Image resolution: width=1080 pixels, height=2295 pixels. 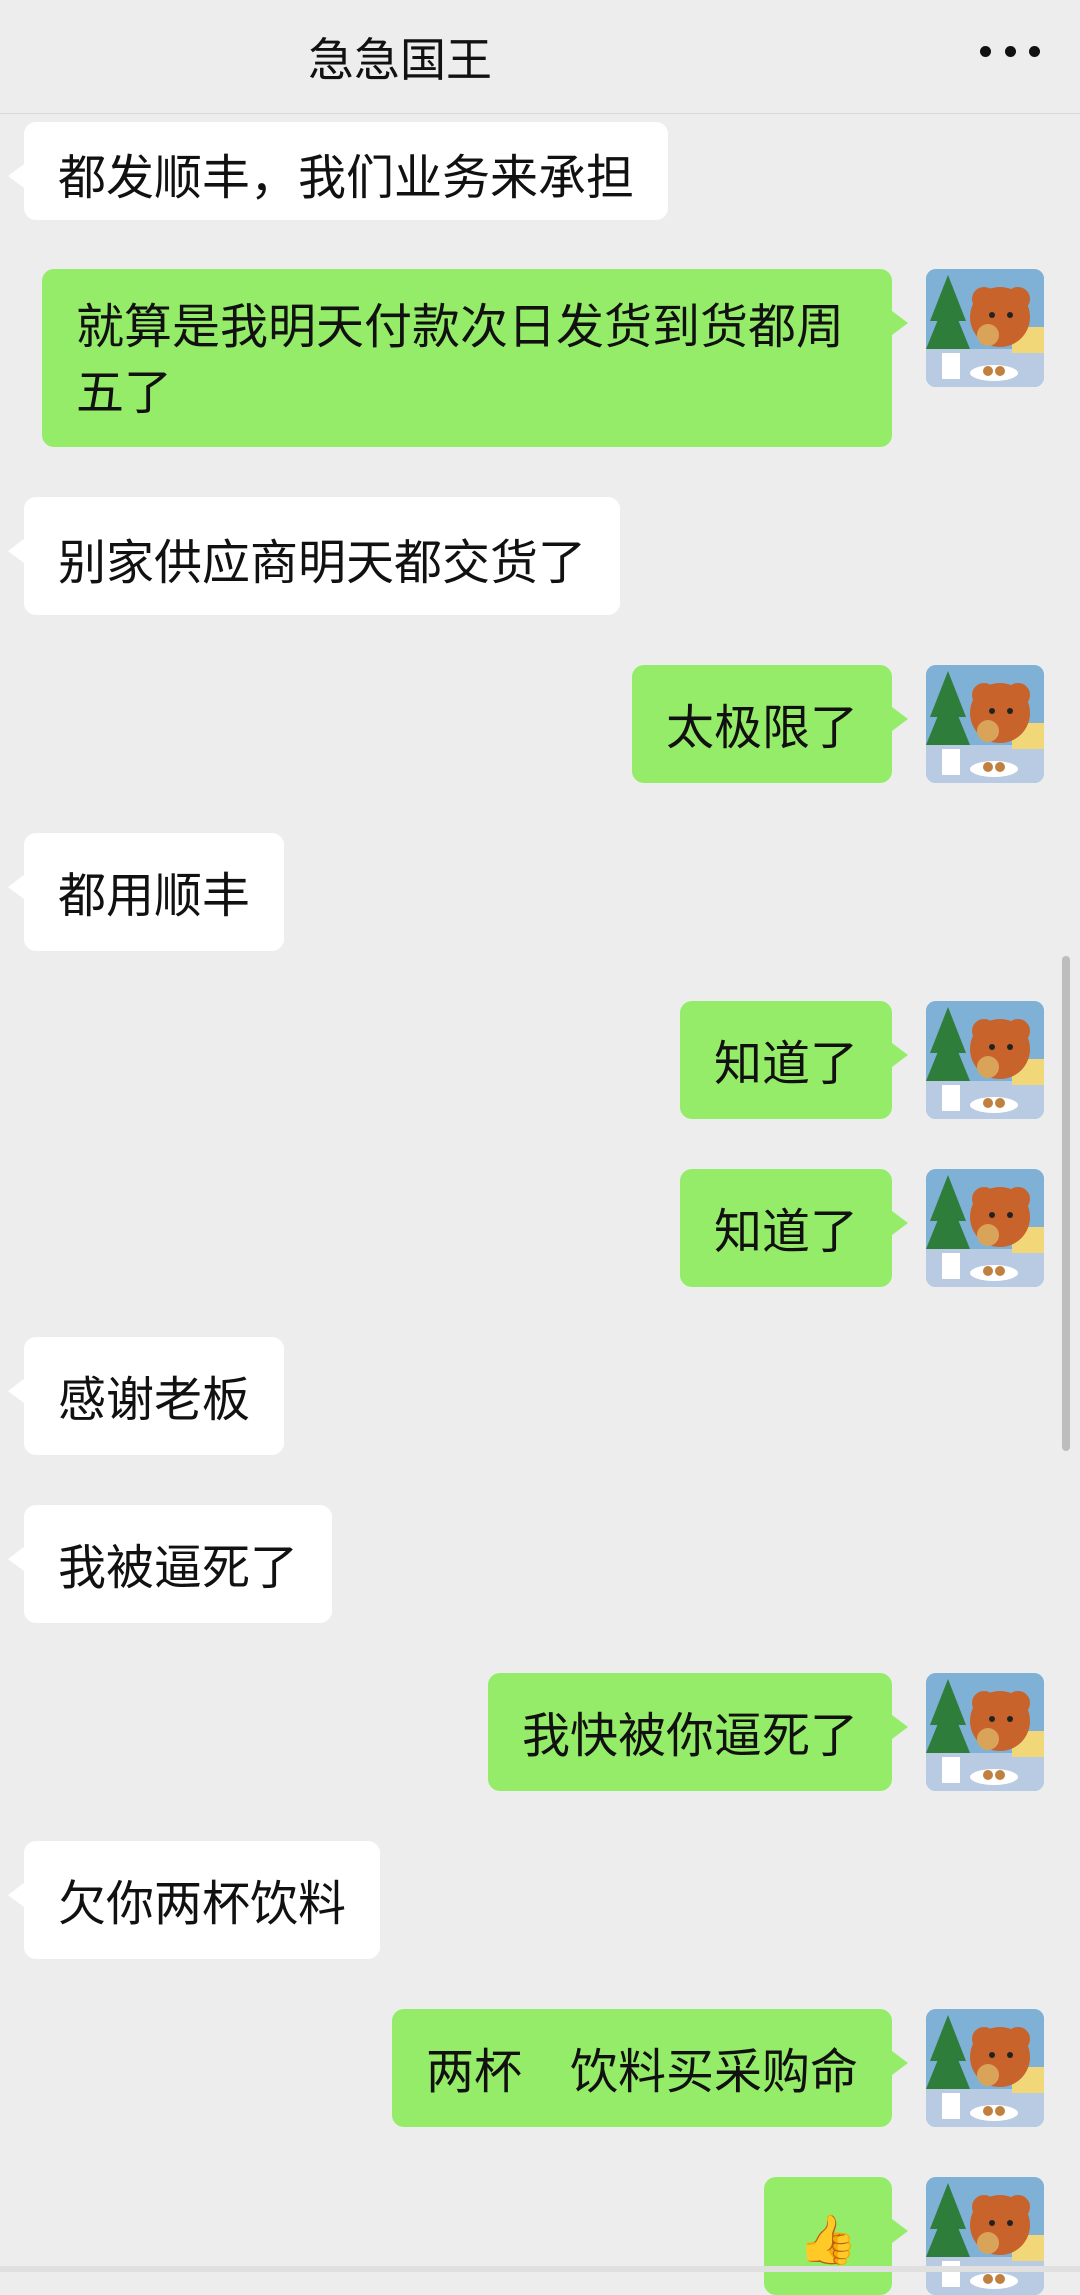 What do you see at coordinates (761, 728) in the screenshot?
I see `message-text: 太极限了` at bounding box center [761, 728].